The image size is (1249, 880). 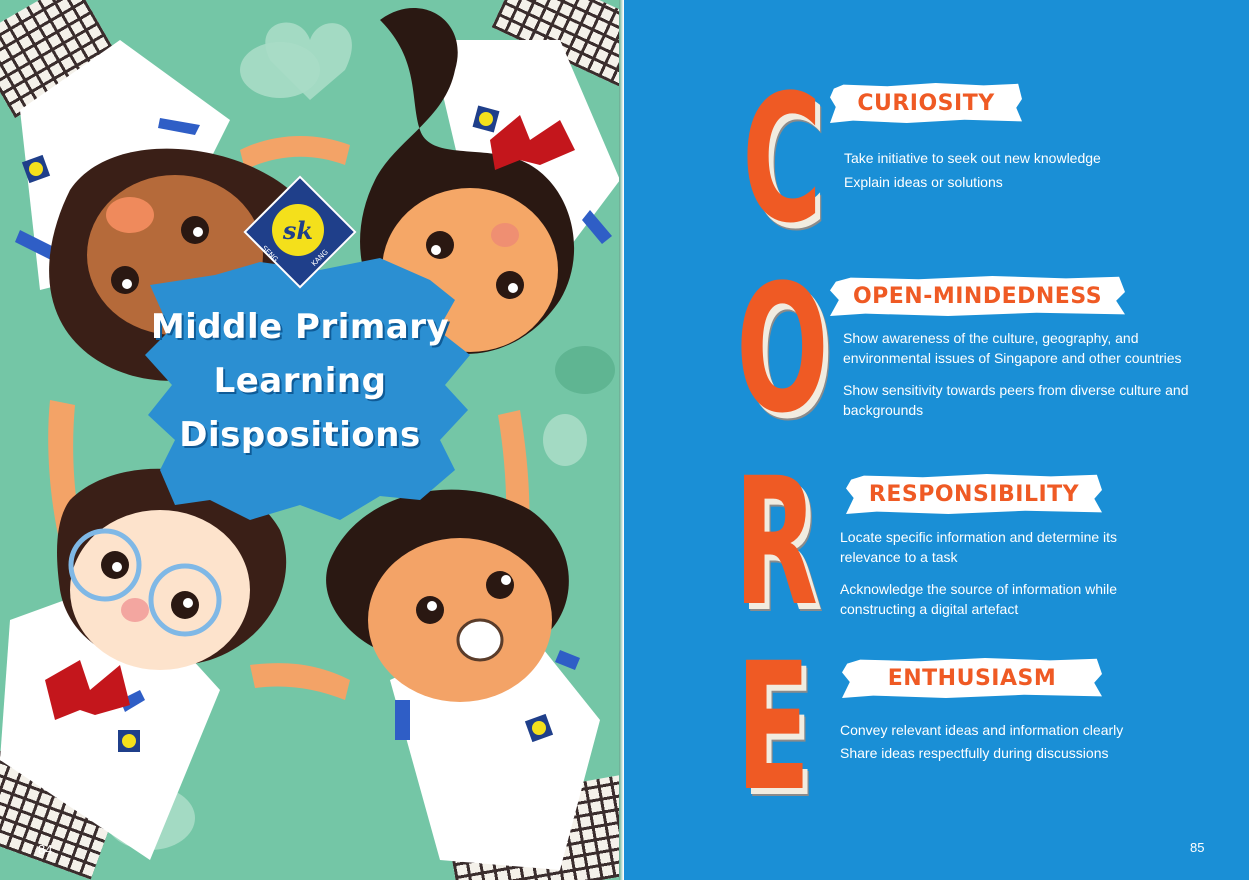 I want to click on core-letter-r: R, so click(x=776, y=542).